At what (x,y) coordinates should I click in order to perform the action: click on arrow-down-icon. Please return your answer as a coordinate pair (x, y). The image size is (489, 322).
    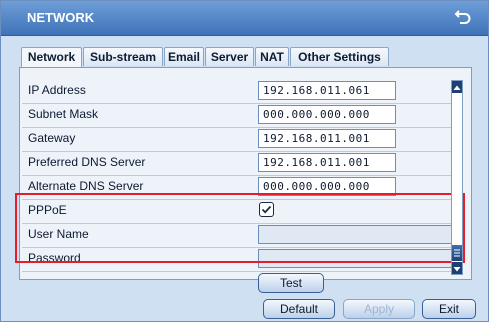
    Looking at the image, I should click on (457, 269).